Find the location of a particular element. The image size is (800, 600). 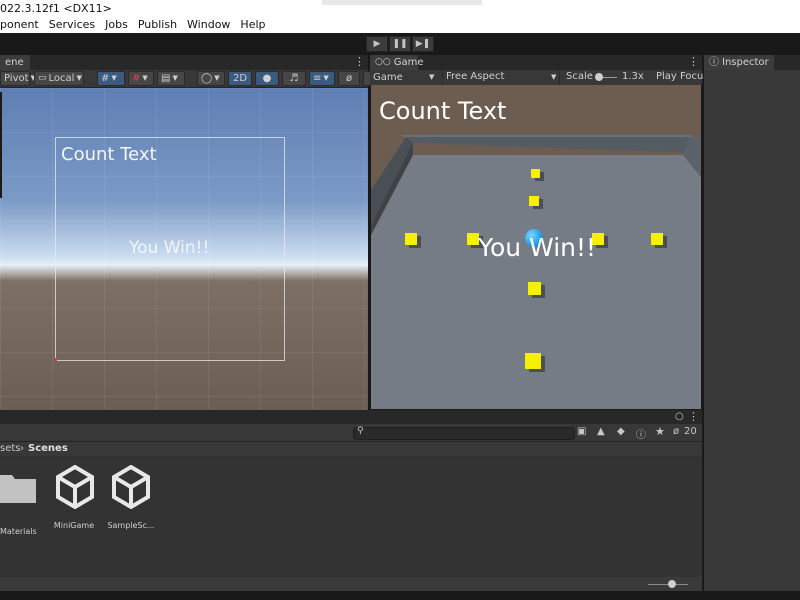

grid-snap-button: # ▼ is located at coordinates (111, 78).